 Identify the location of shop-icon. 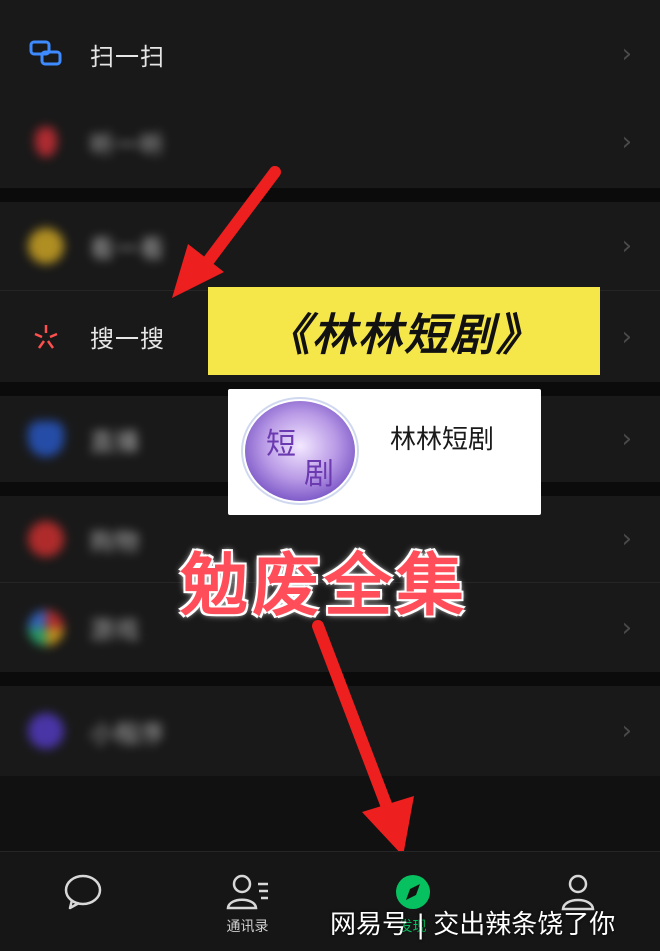
(46, 539).